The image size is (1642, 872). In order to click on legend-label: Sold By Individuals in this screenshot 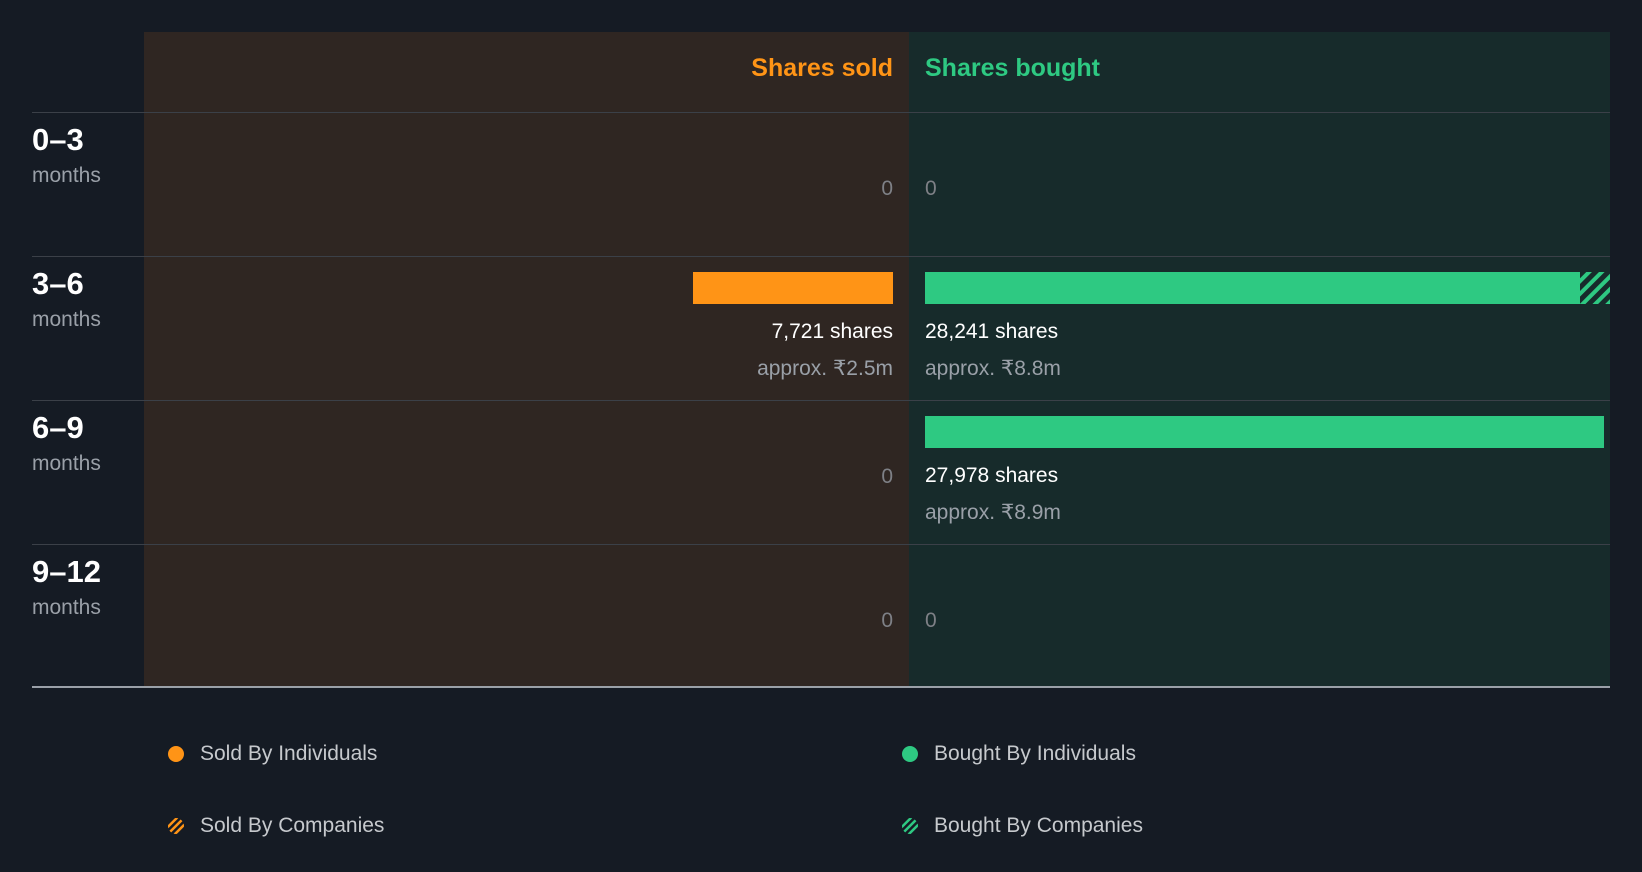, I will do `click(289, 753)`.